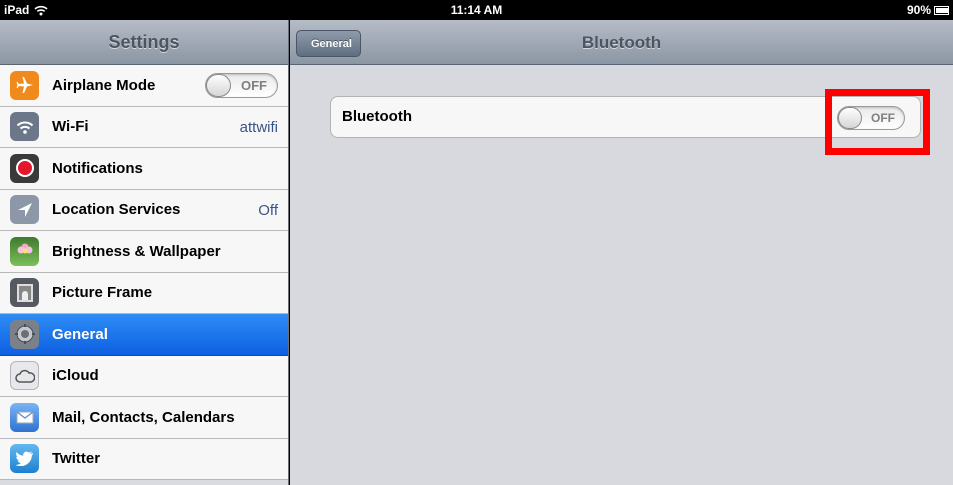 The width and height of the screenshot is (953, 485). Describe the element at coordinates (144, 169) in the screenshot. I see `settings-row-notifications: Notifications` at that location.